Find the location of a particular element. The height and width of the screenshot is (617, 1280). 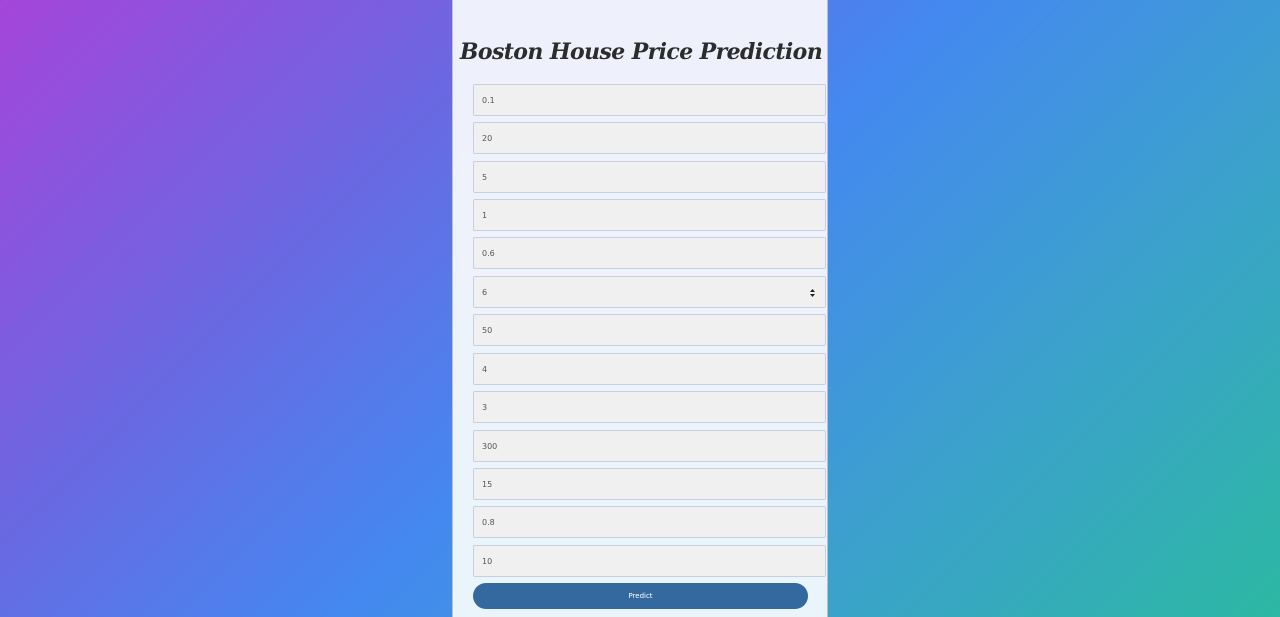

feature-input-1-value is located at coordinates (649, 100).